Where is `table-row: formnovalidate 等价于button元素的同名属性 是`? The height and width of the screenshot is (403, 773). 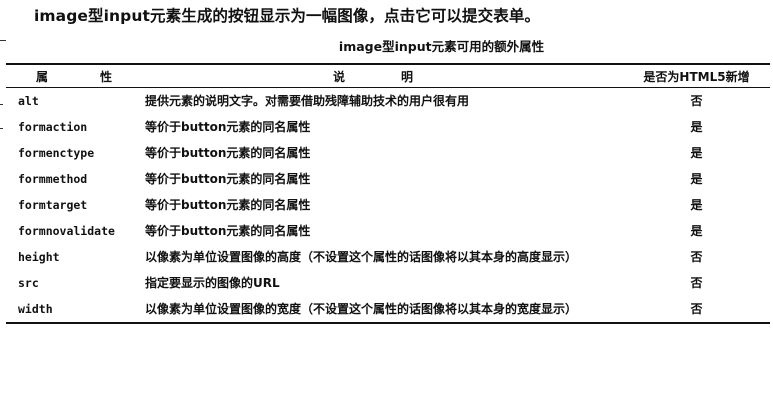
table-row: formnovalidate 等价于button元素的同名属性 是 is located at coordinates (388, 231).